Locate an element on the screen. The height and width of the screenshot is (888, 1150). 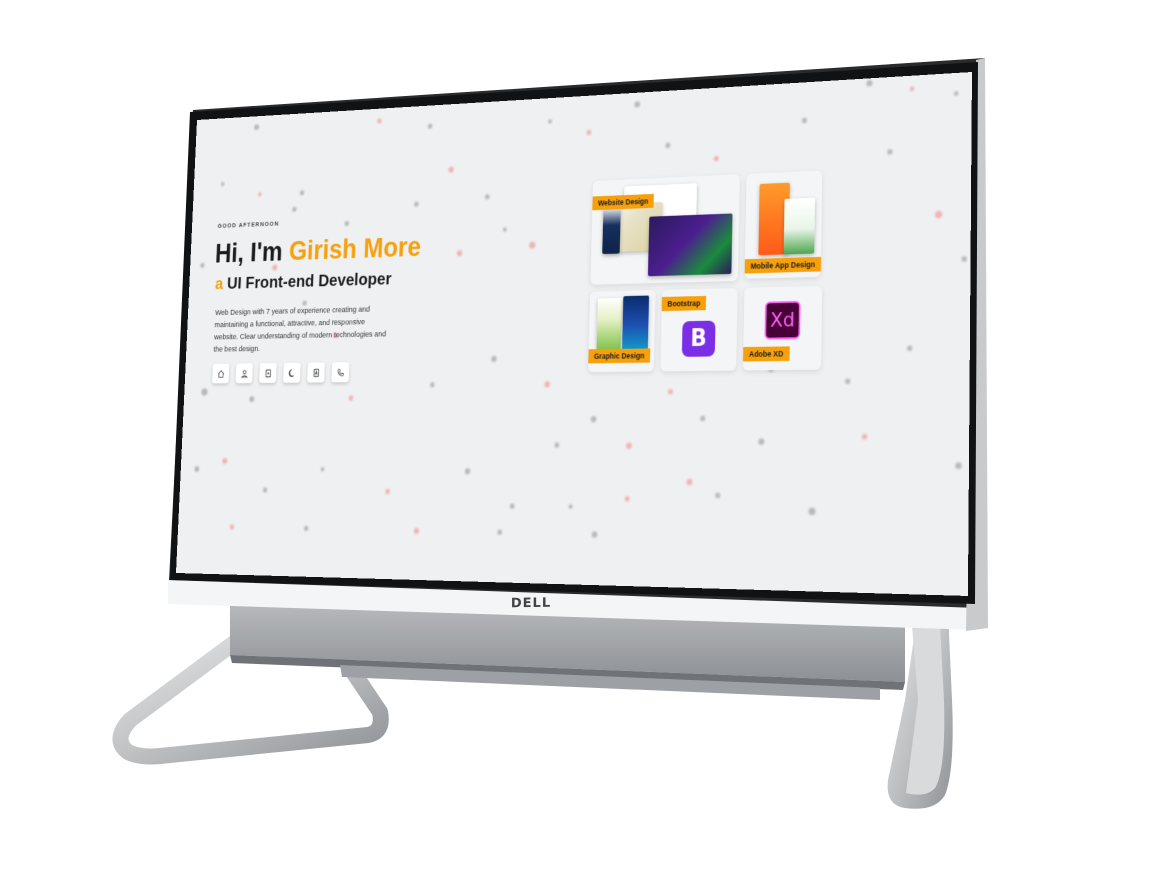
adobe-xd-logo-icon: Xd is located at coordinates (782, 320).